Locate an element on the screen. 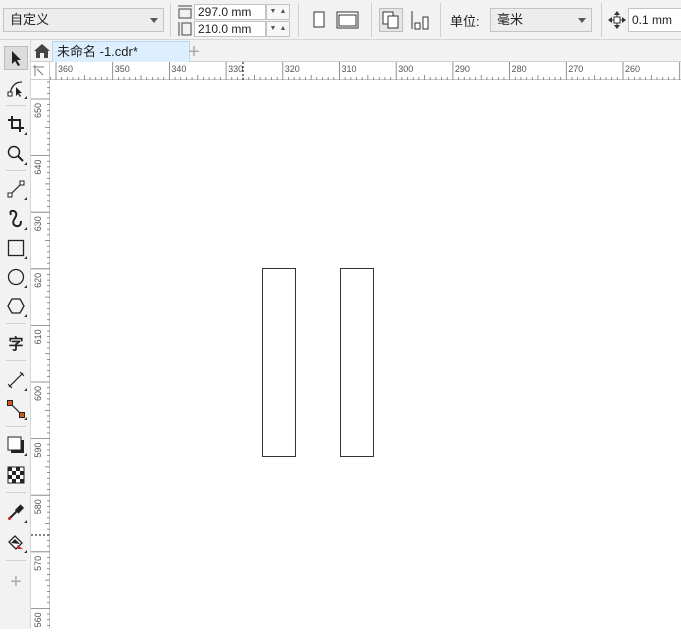  dimension-tool is located at coordinates (16, 380).